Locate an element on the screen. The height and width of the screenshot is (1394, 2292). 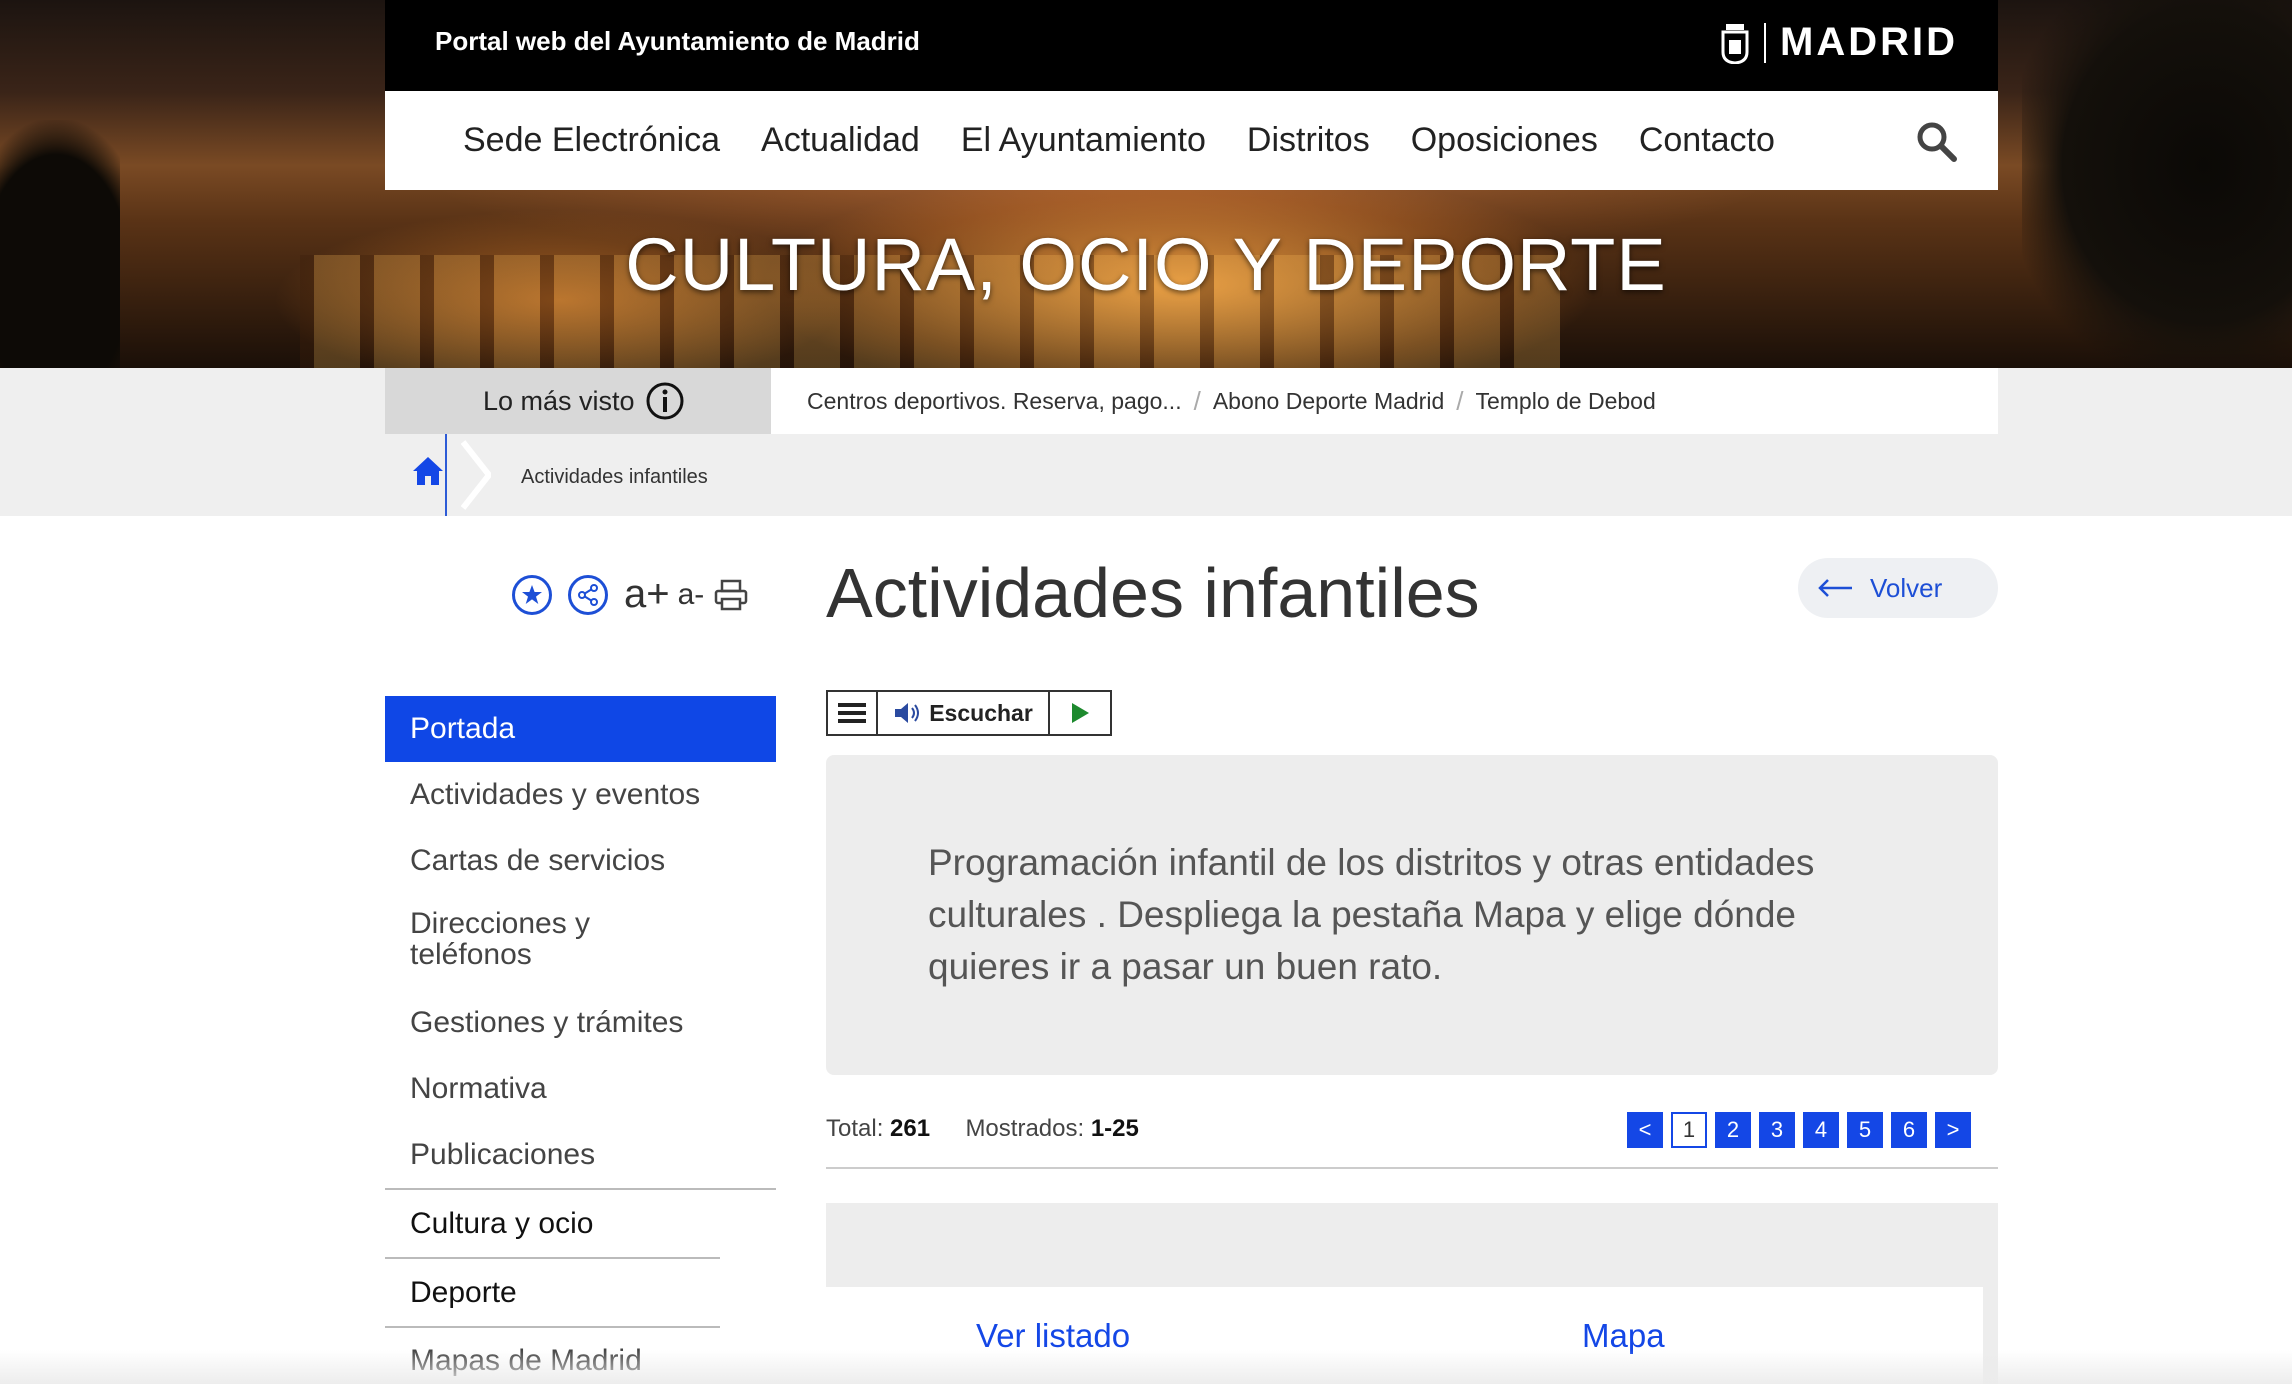
pagination-page-1: 1 is located at coordinates (1689, 1130).